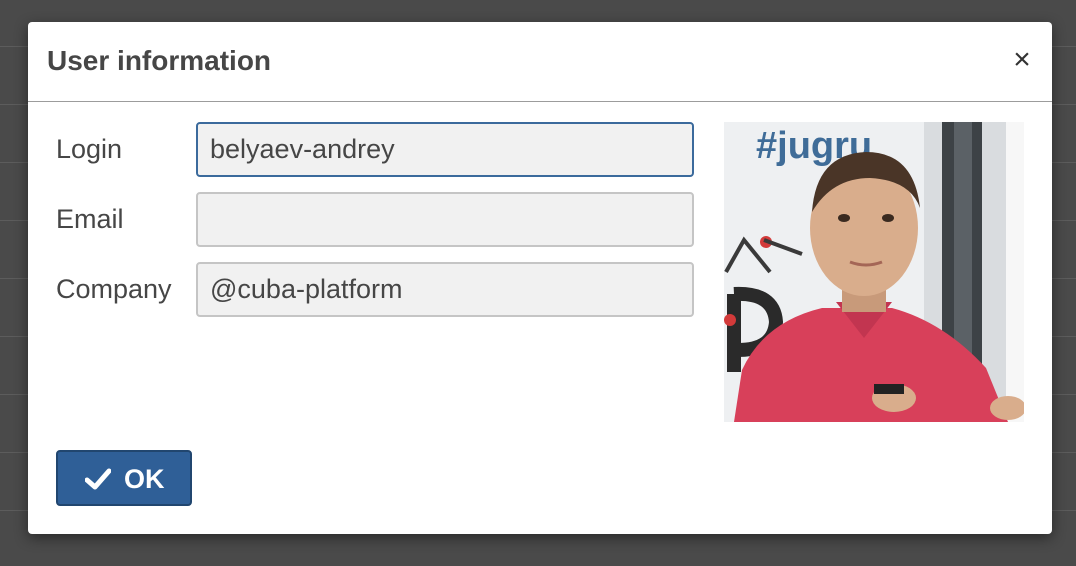 The image size is (1076, 566). What do you see at coordinates (98, 479) in the screenshot?
I see `checkmark-icon` at bounding box center [98, 479].